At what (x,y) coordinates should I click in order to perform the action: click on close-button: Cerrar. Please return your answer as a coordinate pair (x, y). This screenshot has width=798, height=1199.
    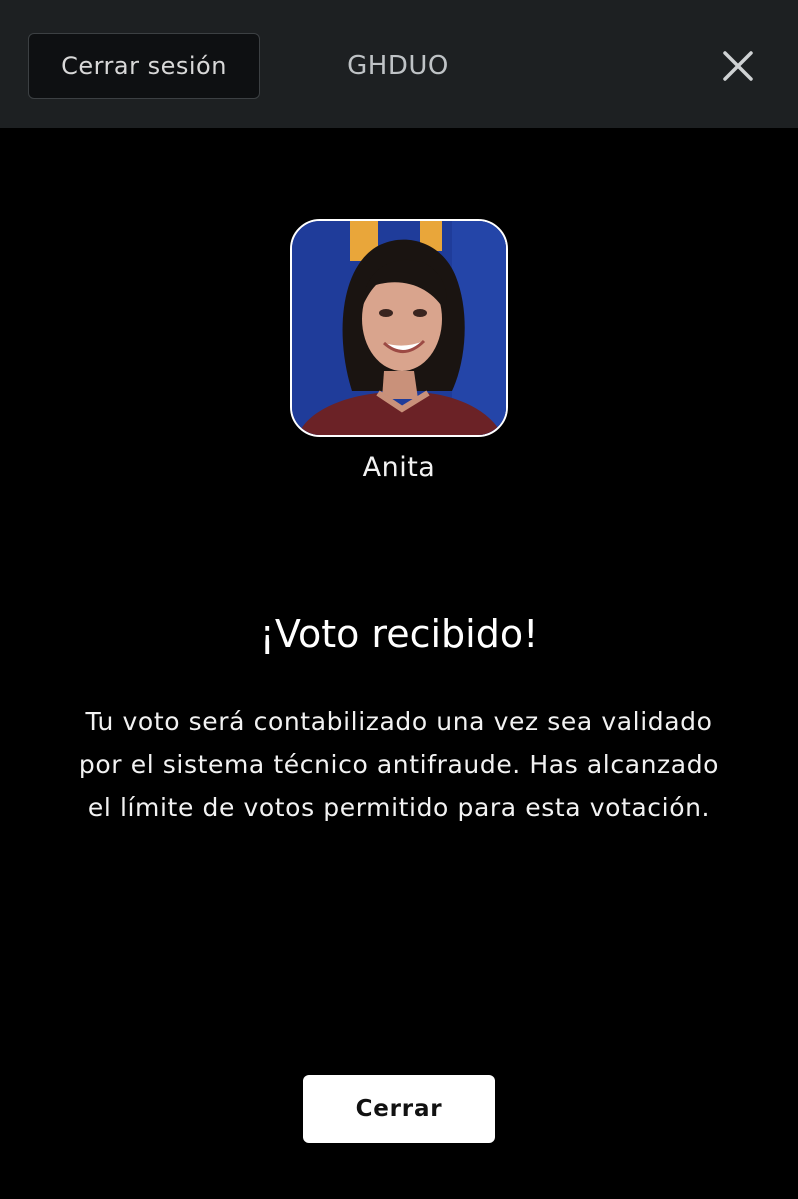
    Looking at the image, I should click on (399, 1109).